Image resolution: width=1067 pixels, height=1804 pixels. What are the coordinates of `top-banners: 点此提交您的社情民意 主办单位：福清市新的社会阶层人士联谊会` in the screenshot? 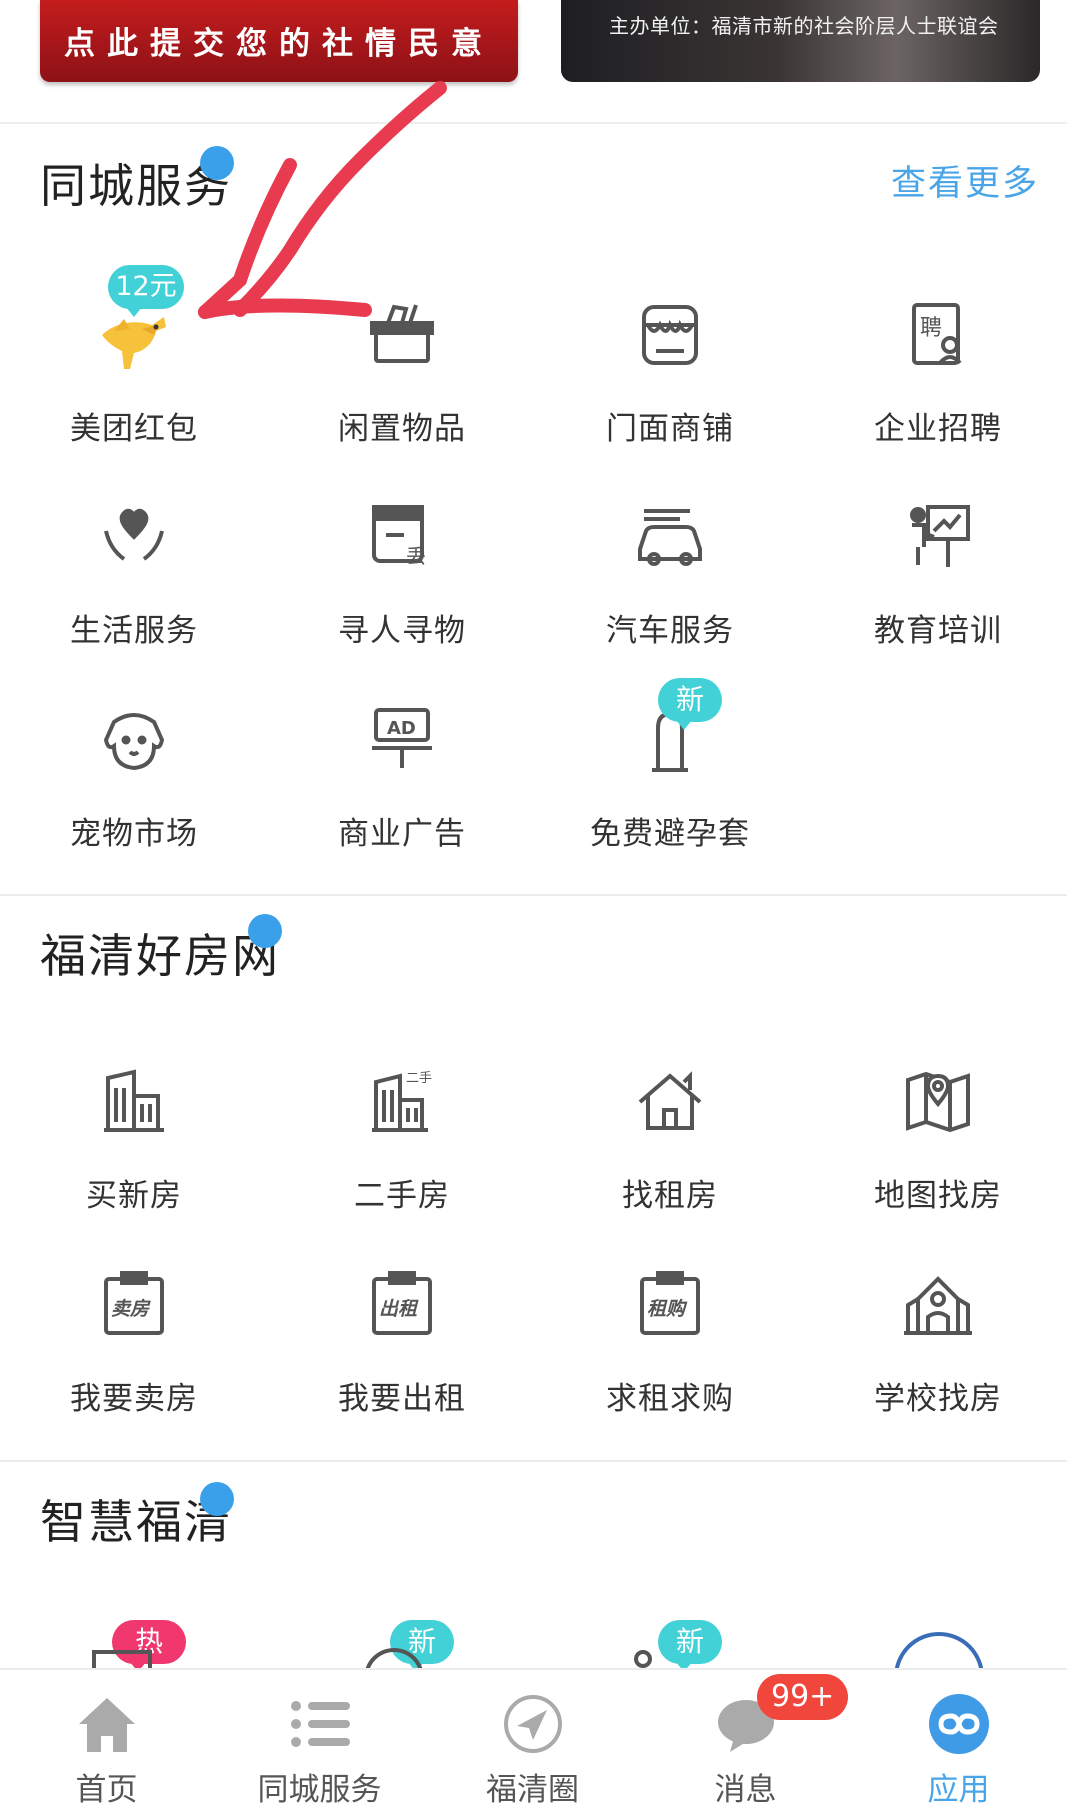 It's located at (533, 62).